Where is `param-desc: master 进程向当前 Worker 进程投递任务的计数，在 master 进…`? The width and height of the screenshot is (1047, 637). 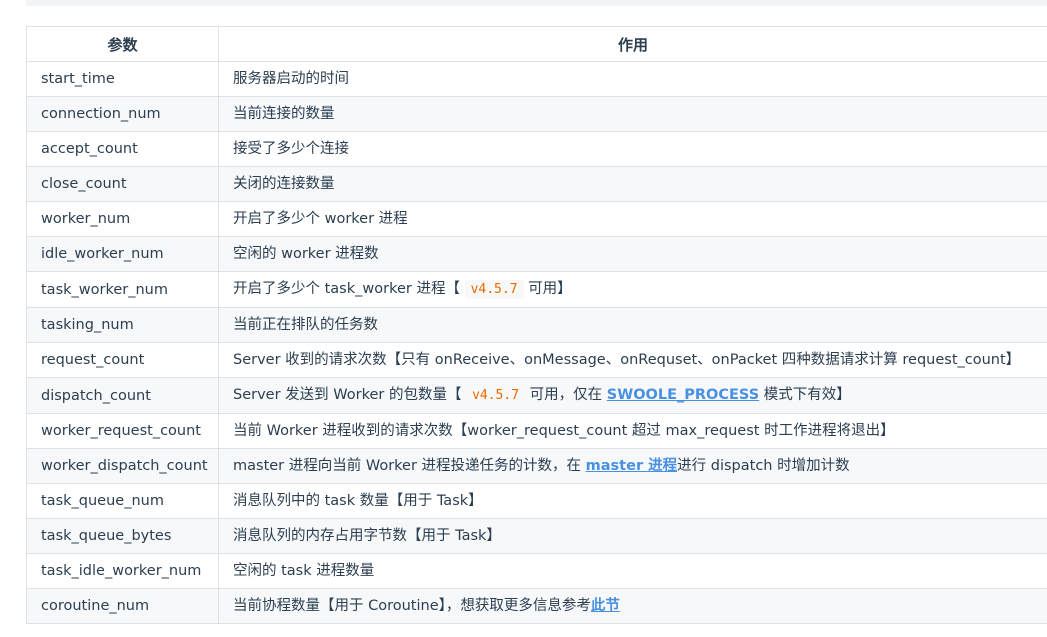 param-desc: master 进程向当前 Worker 进程投递任务的计数，在 master 进… is located at coordinates (632, 466).